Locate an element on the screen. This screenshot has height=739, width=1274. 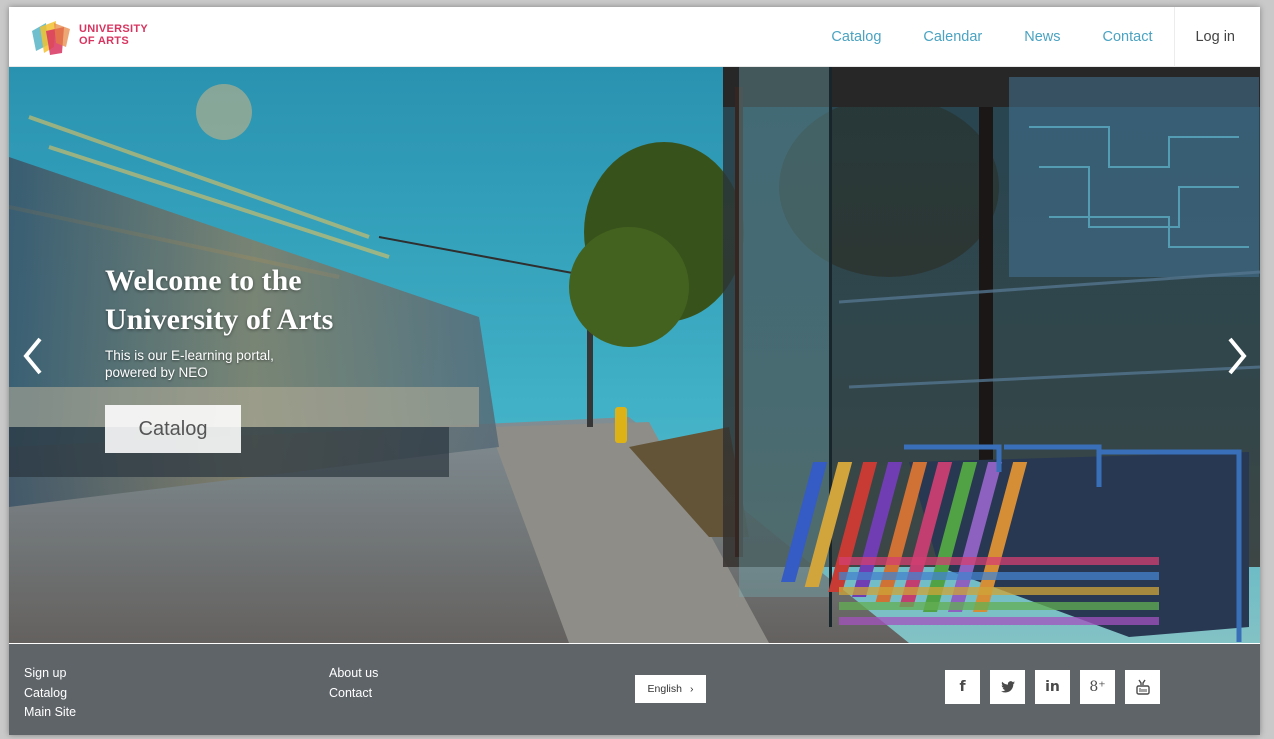
footer-link-signup: Sign up is located at coordinates (50, 674).